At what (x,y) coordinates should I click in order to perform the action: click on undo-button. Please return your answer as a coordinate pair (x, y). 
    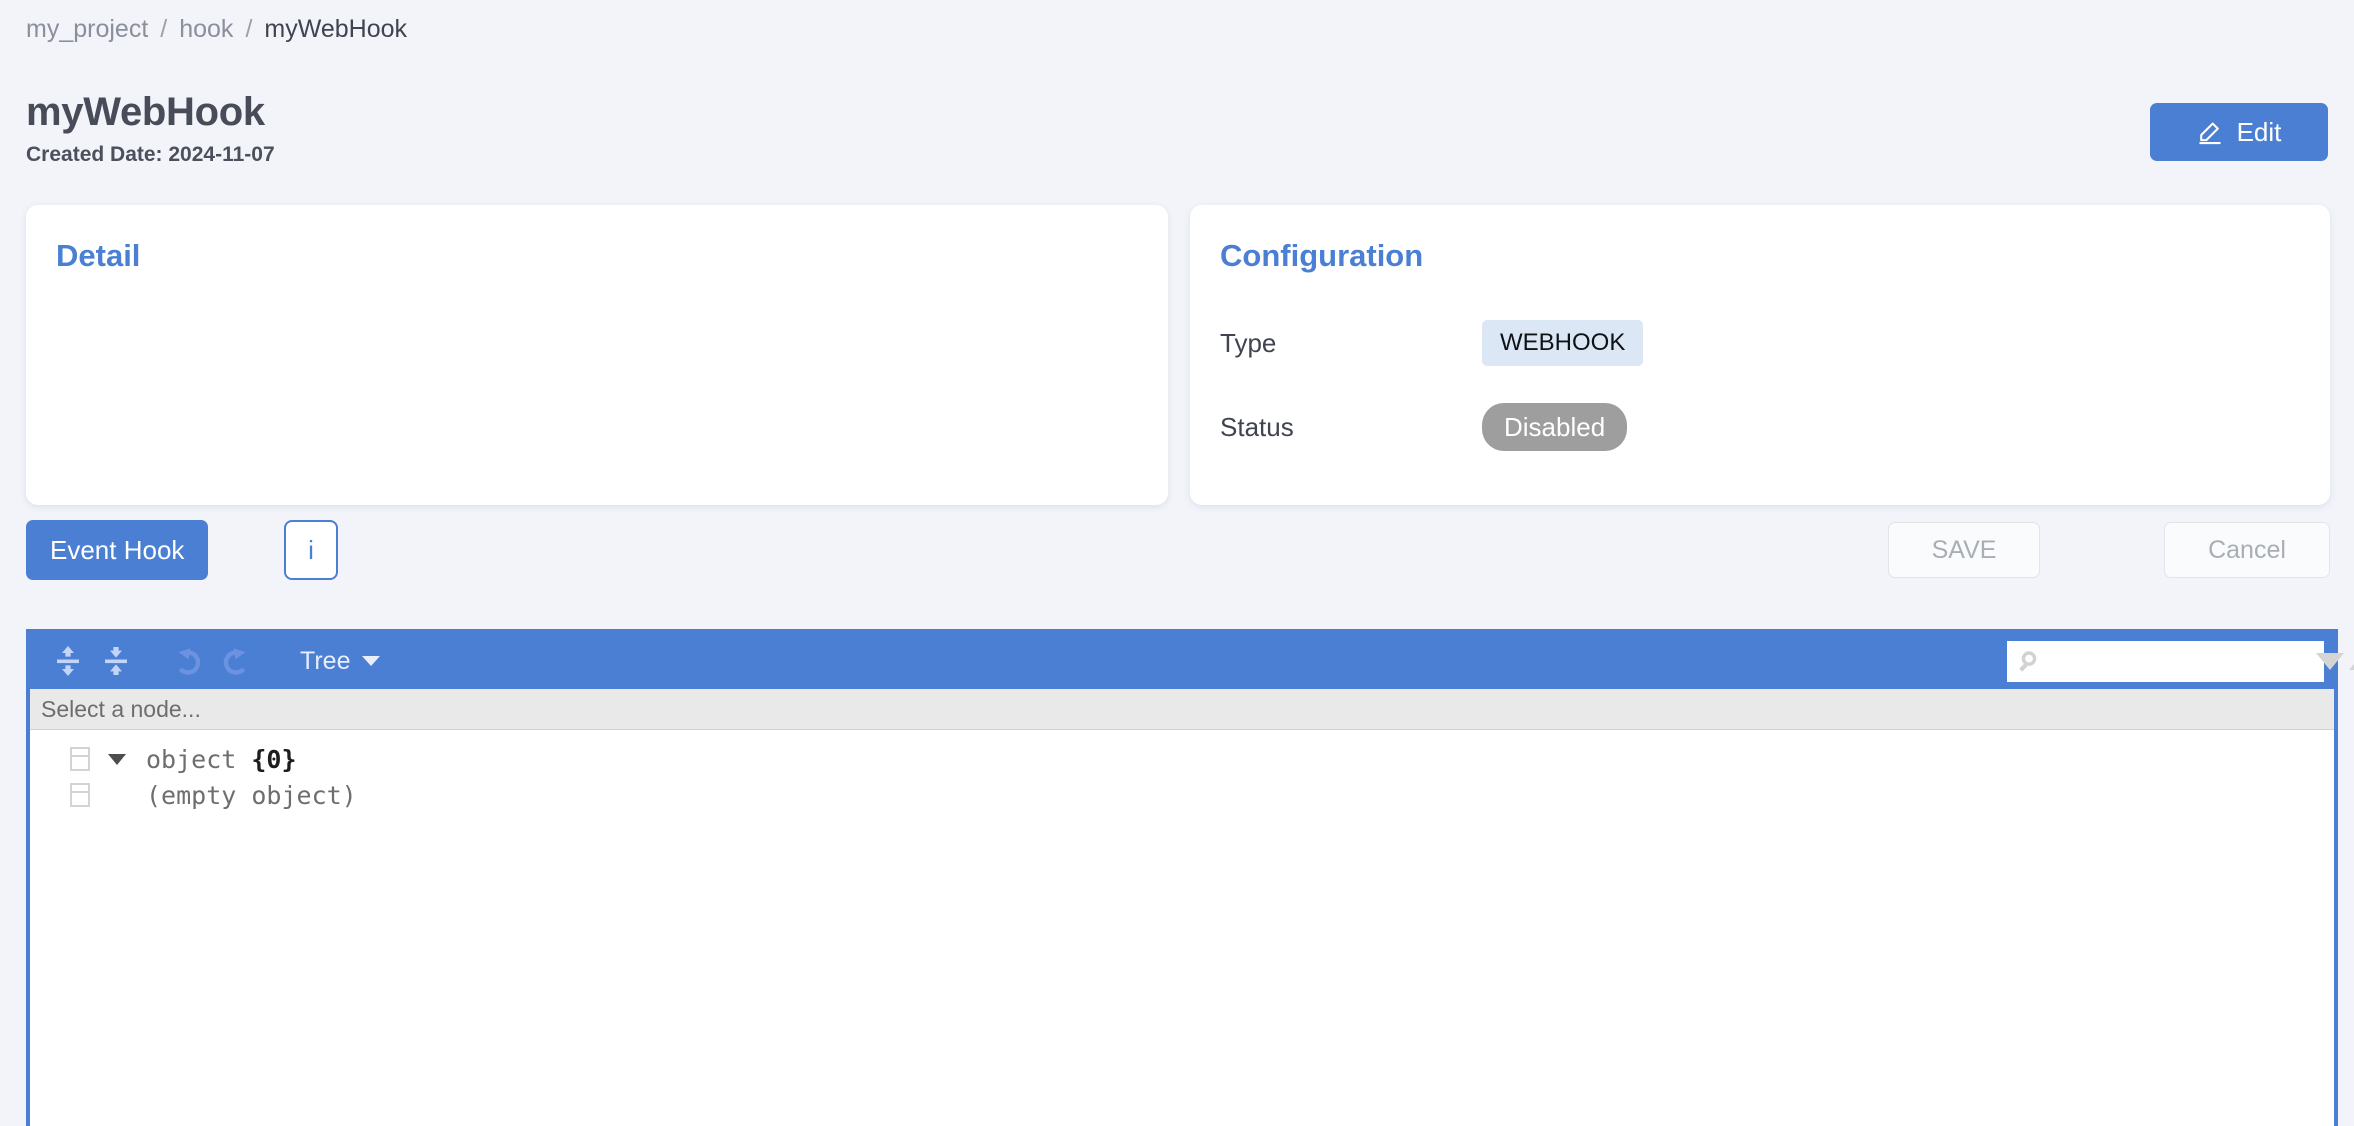
    Looking at the image, I should click on (188, 661).